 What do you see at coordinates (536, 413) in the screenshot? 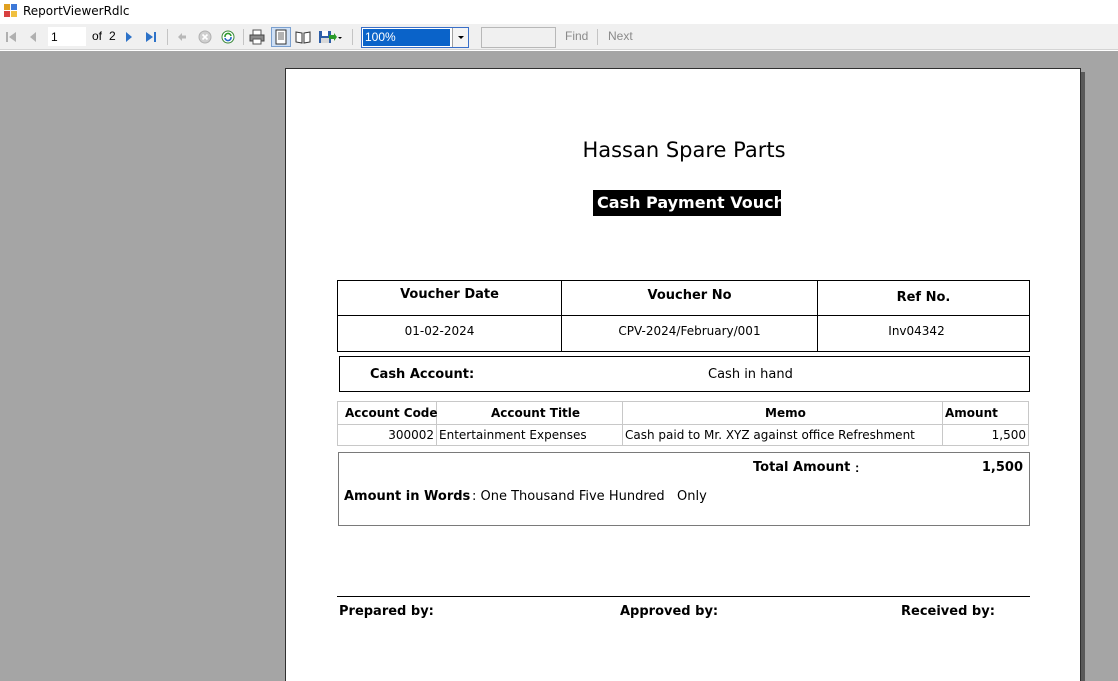
I see `column-header-account-title: Account Title` at bounding box center [536, 413].